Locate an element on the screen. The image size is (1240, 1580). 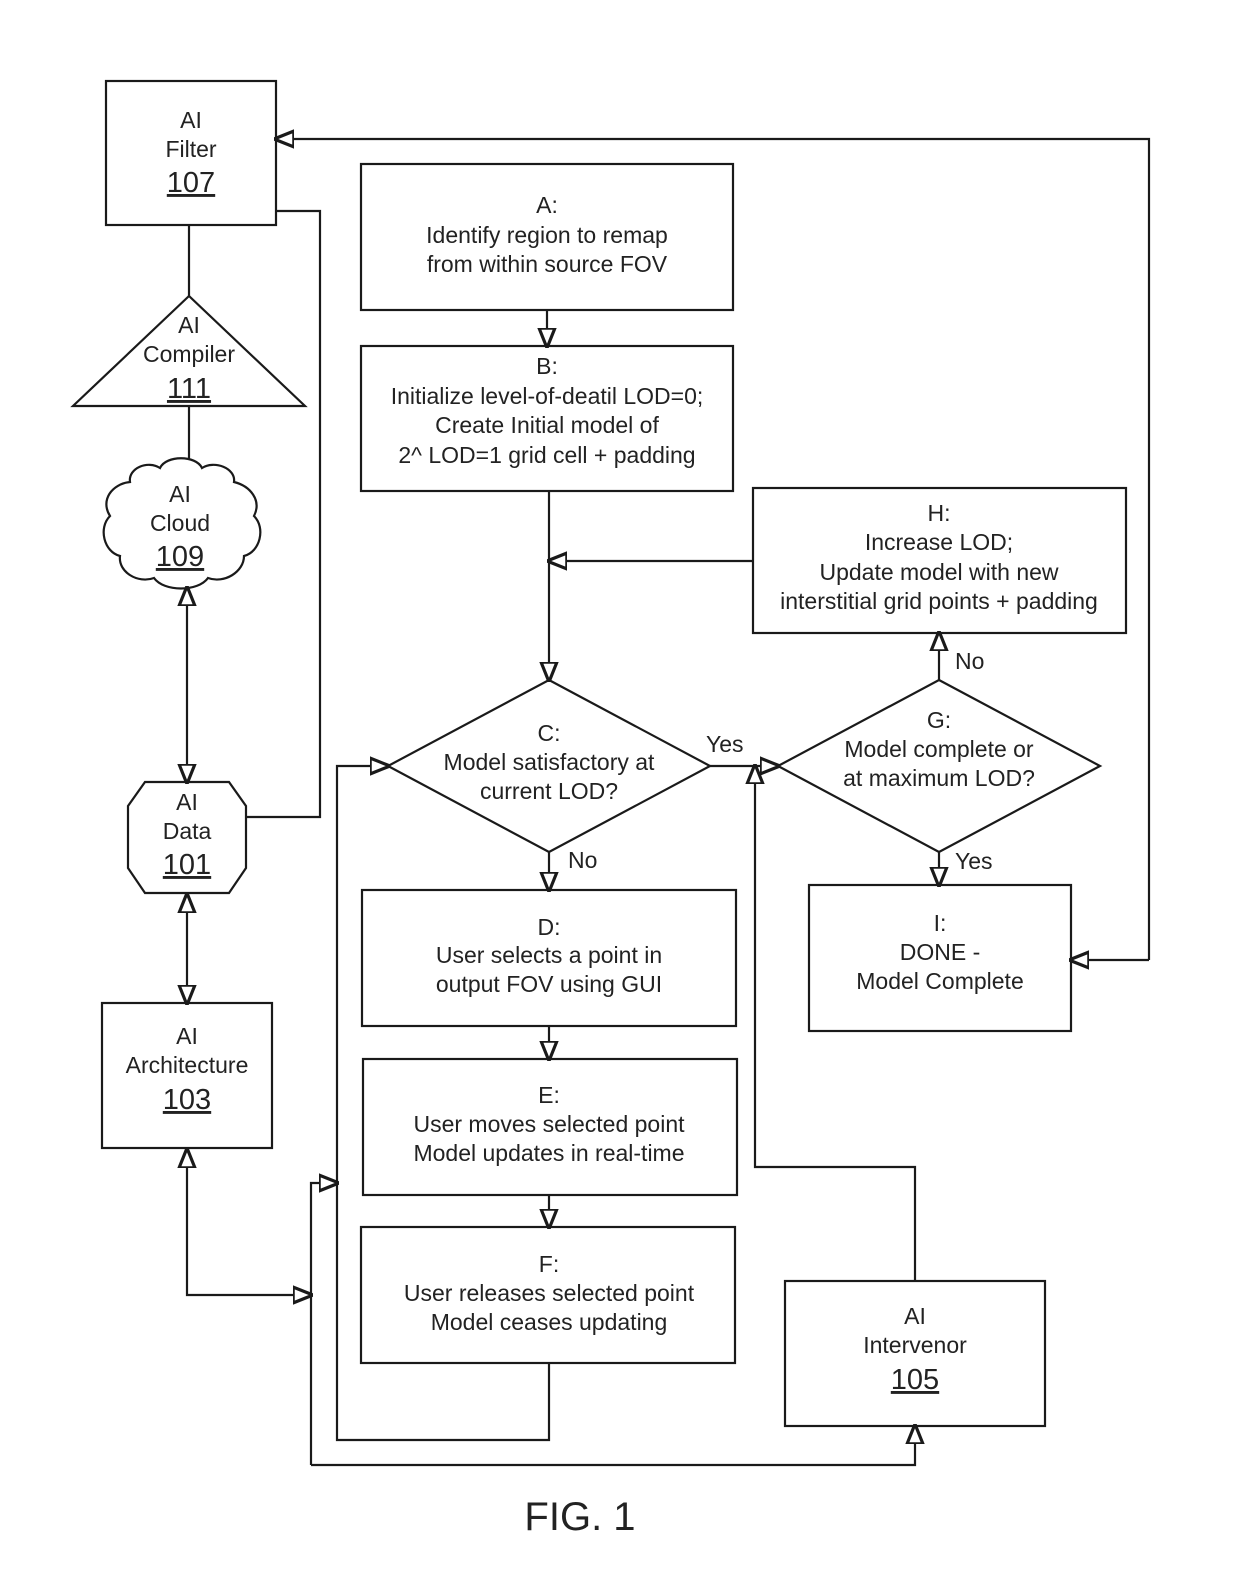
step-b-line: Initialize level-of-deatil LOD=0; is located at coordinates (547, 396).